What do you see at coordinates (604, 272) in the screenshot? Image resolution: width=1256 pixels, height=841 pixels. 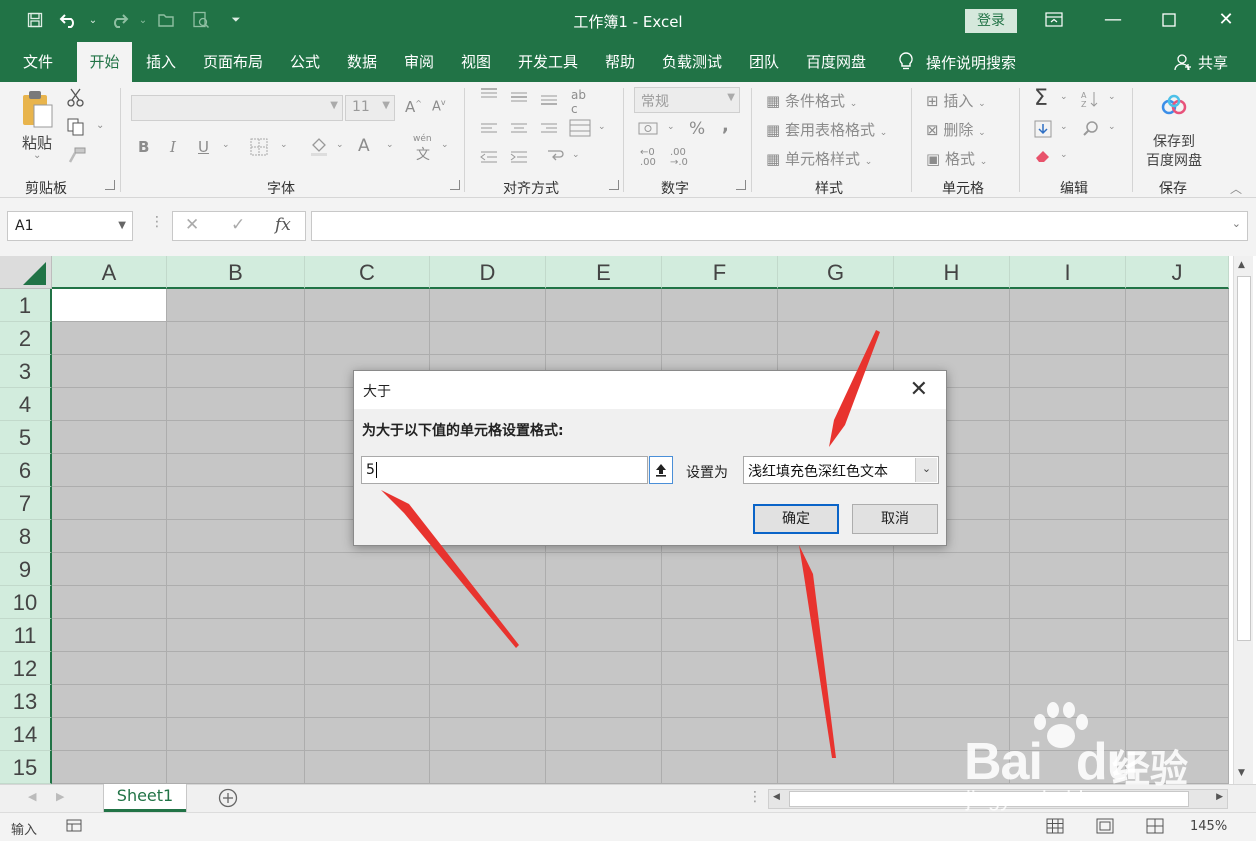 I see `column-header-e: E` at bounding box center [604, 272].